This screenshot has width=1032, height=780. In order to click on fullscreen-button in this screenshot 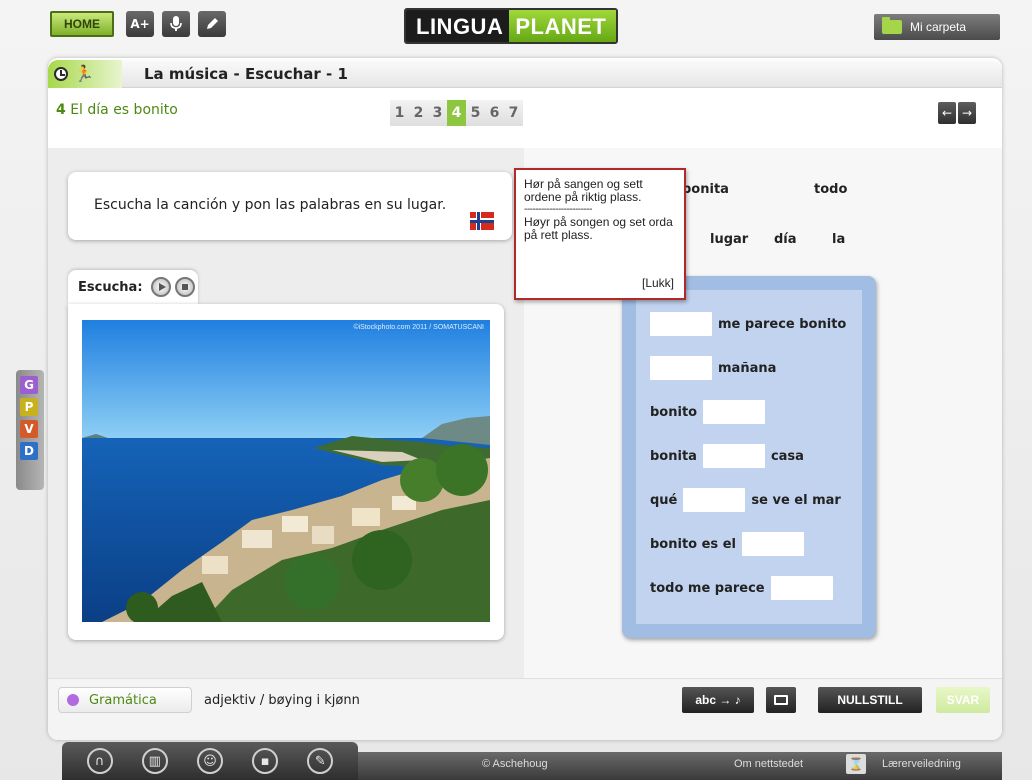, I will do `click(781, 700)`.